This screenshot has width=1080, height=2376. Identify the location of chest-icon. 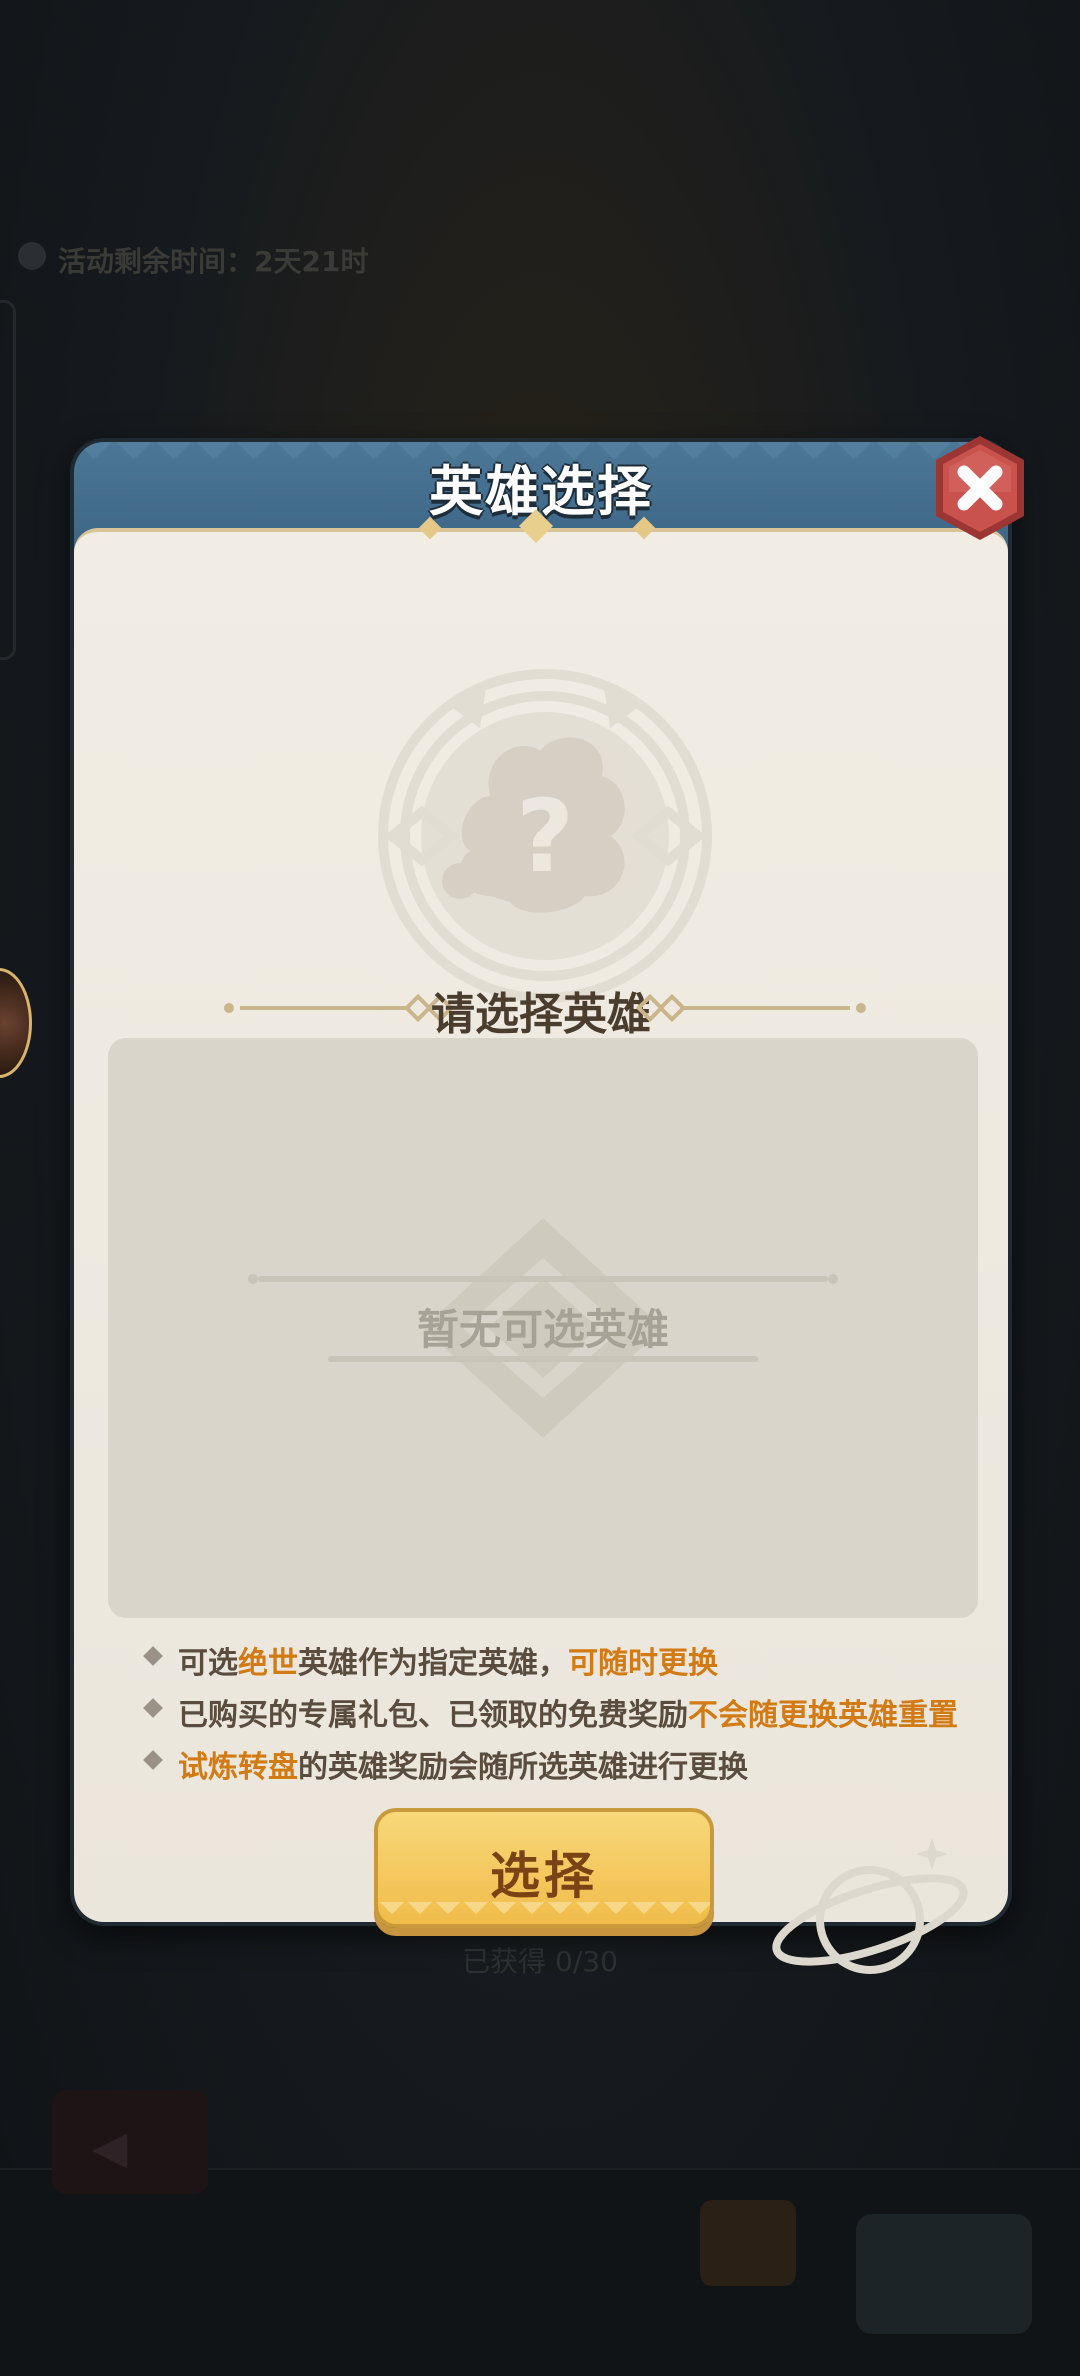
(748, 2243).